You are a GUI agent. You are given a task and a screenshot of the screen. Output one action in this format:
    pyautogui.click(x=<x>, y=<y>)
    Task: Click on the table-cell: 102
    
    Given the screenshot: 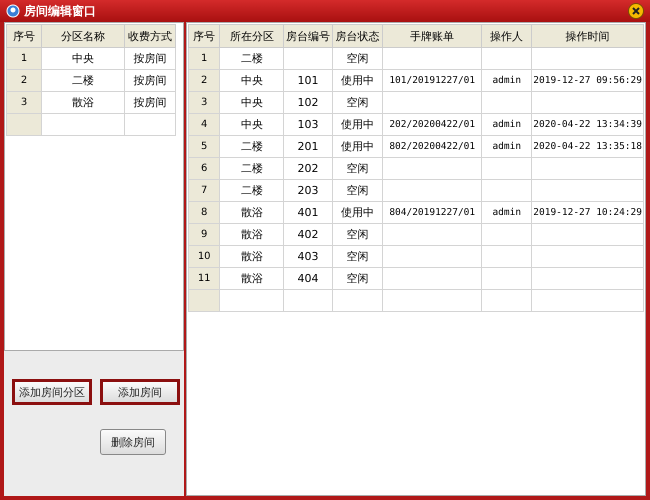 What is the action you would take?
    pyautogui.click(x=308, y=102)
    